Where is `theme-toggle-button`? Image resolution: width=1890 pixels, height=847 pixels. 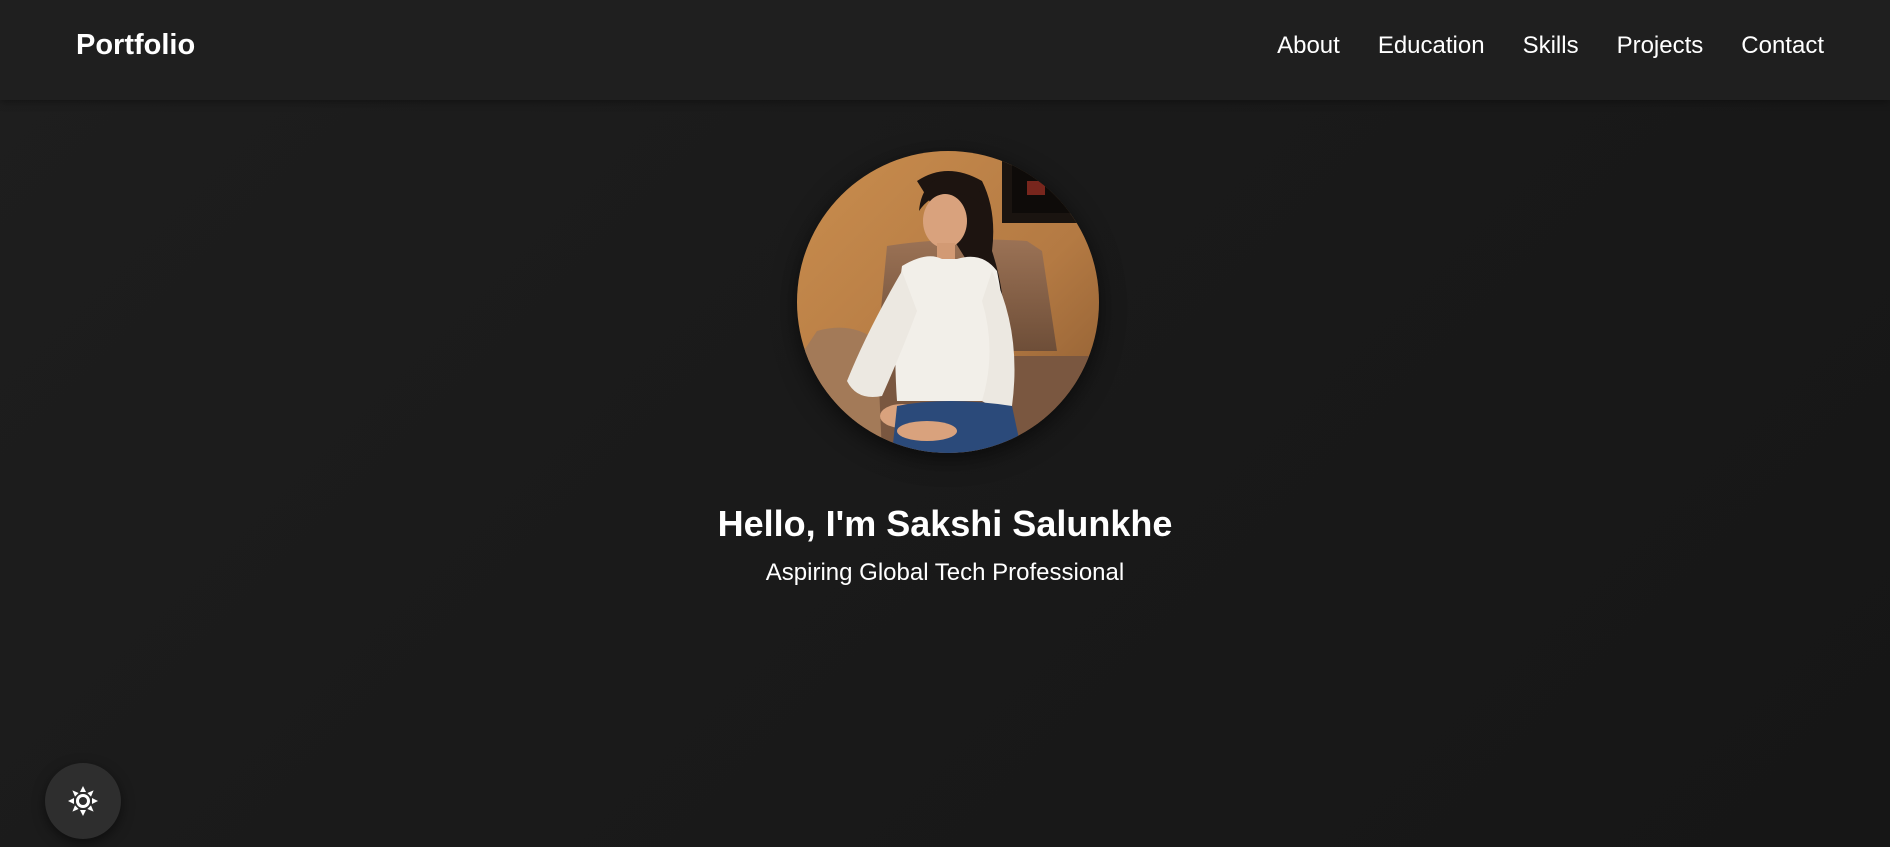 theme-toggle-button is located at coordinates (83, 801).